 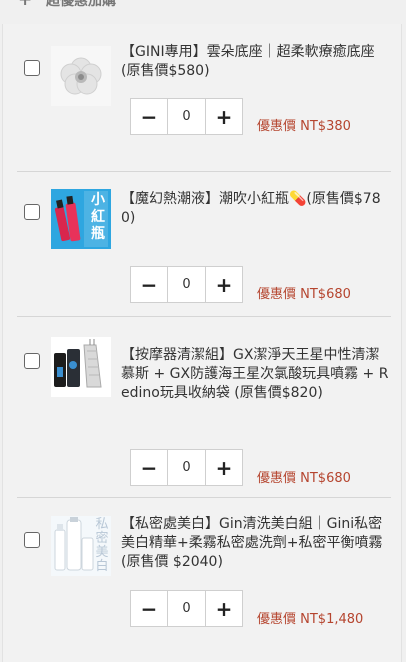 I want to click on product-name: 【GINI專用】雲朵底座｜超柔軟療癒底座(原售價$580), so click(x=256, y=62).